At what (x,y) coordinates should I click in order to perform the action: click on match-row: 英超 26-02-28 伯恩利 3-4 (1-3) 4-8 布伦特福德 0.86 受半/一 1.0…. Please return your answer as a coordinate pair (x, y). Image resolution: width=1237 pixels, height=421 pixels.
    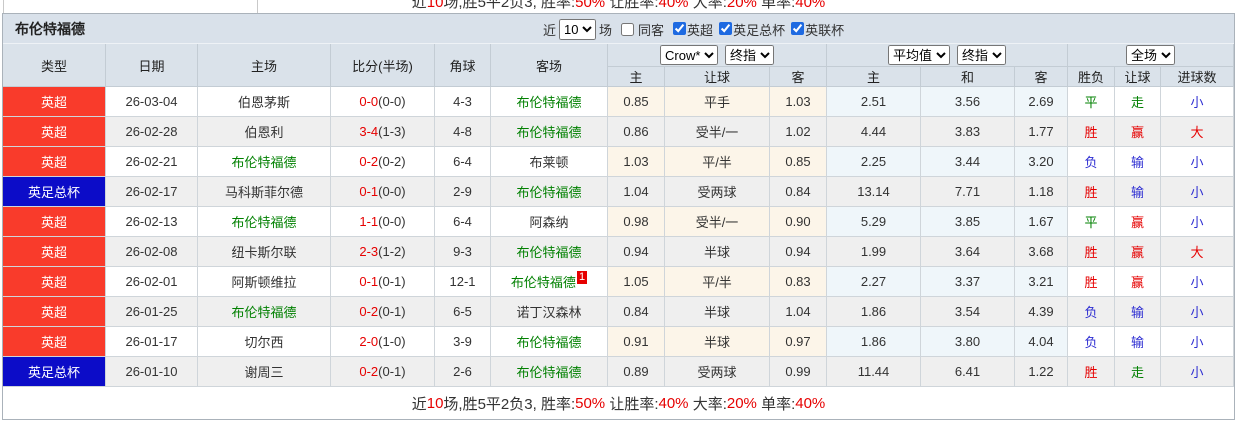
    Looking at the image, I should click on (618, 132).